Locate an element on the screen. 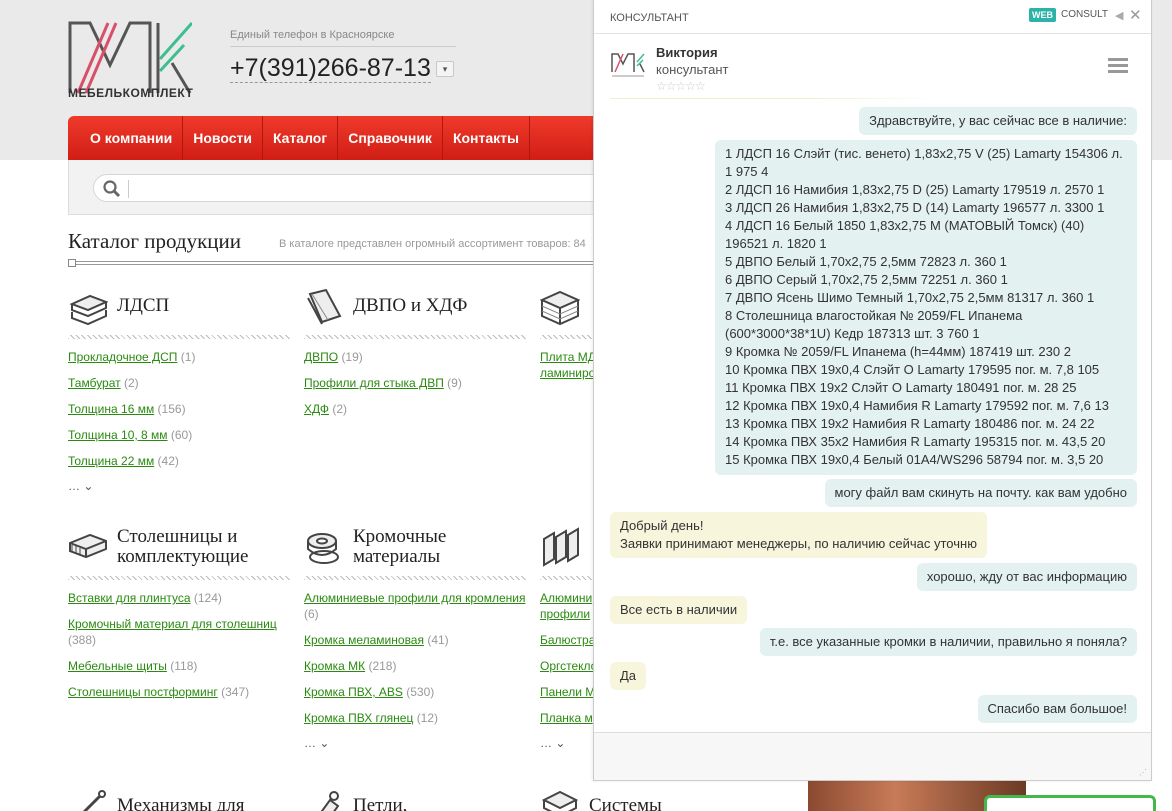  category-link: Кромка ПВХ глянец (12) is located at coordinates (415, 718).